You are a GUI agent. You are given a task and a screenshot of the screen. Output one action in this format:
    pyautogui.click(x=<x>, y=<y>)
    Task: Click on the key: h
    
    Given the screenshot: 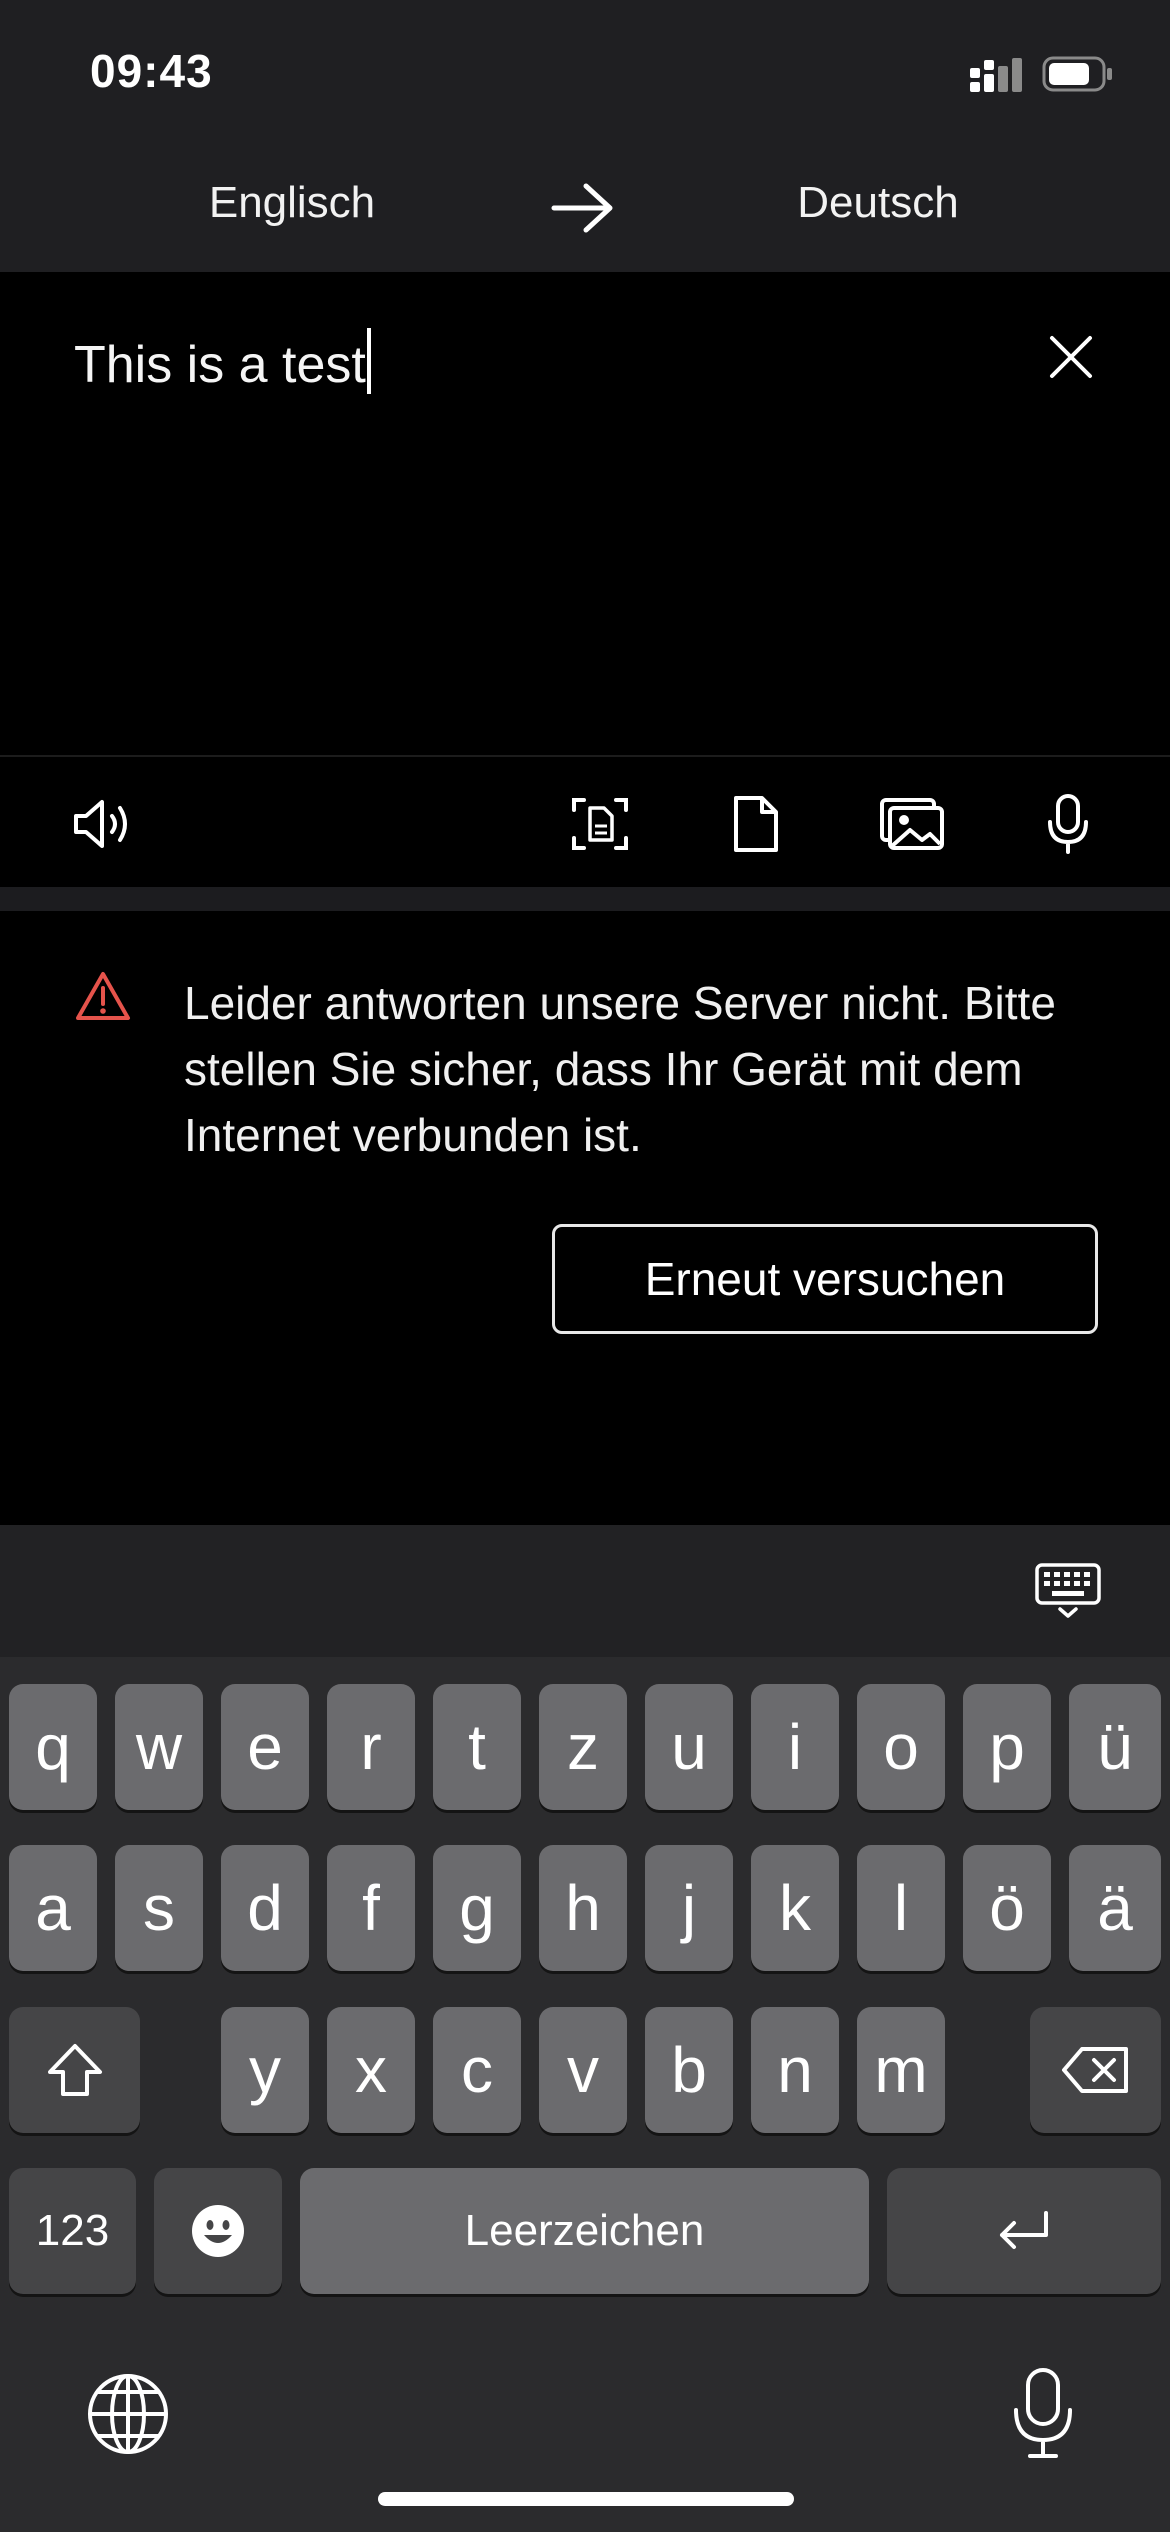 What is the action you would take?
    pyautogui.click(x=583, y=1908)
    